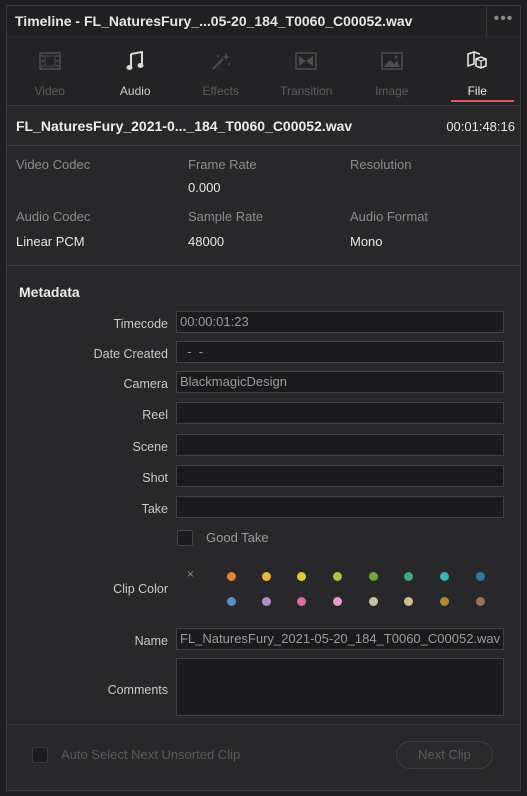 This screenshot has height=796, width=527. What do you see at coordinates (392, 91) in the screenshot?
I see `tab-image-label: Image` at bounding box center [392, 91].